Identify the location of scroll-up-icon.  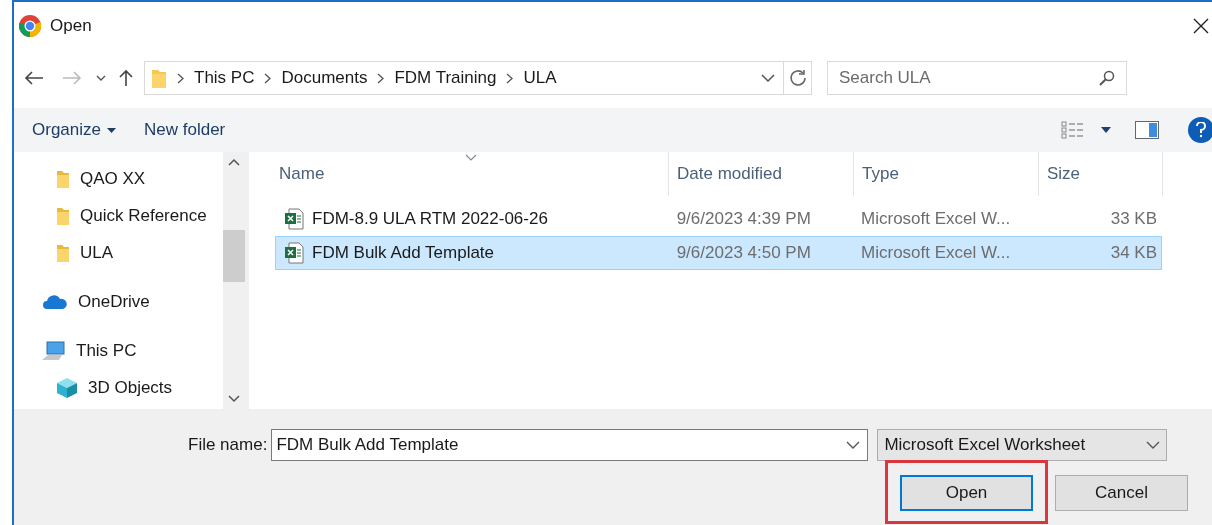
(234, 162).